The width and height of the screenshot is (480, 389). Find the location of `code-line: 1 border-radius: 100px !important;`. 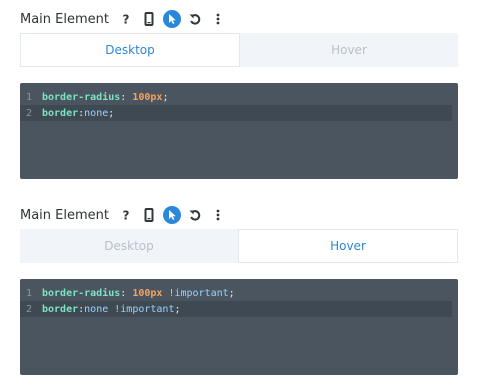

code-line: 1 border-radius: 100px !important; is located at coordinates (239, 293).